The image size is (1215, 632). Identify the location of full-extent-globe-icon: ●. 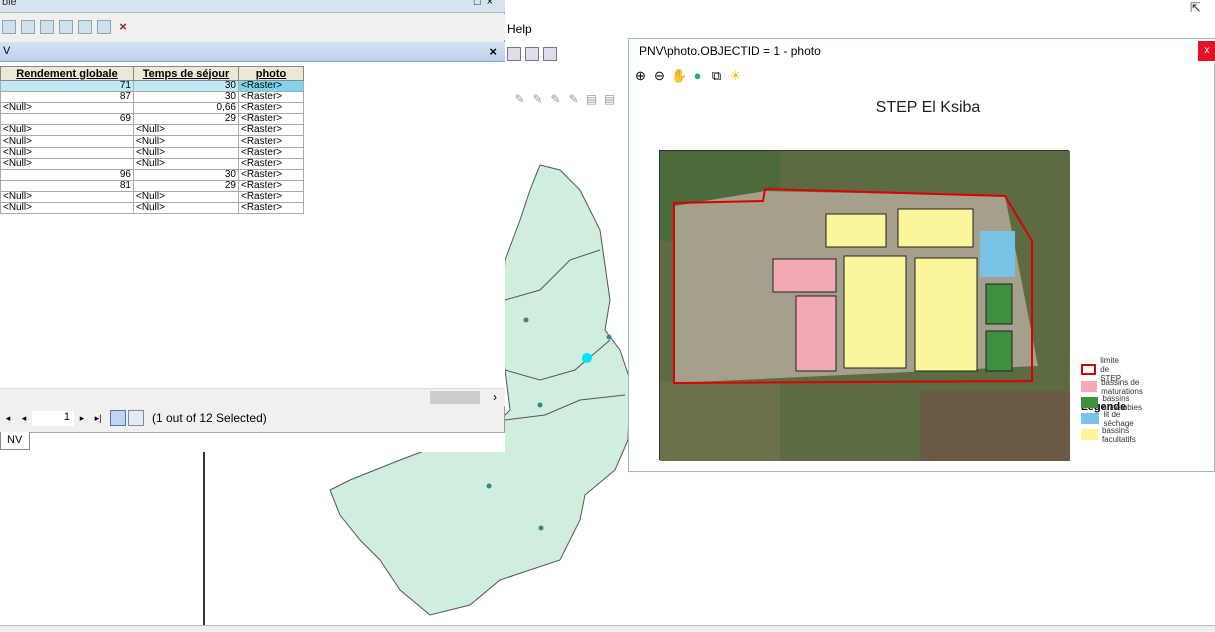
(697, 75).